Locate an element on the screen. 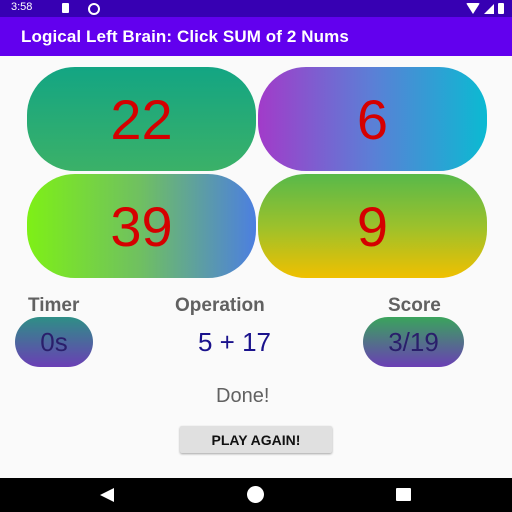 The image size is (512, 512). recents-icon is located at coordinates (403, 494).